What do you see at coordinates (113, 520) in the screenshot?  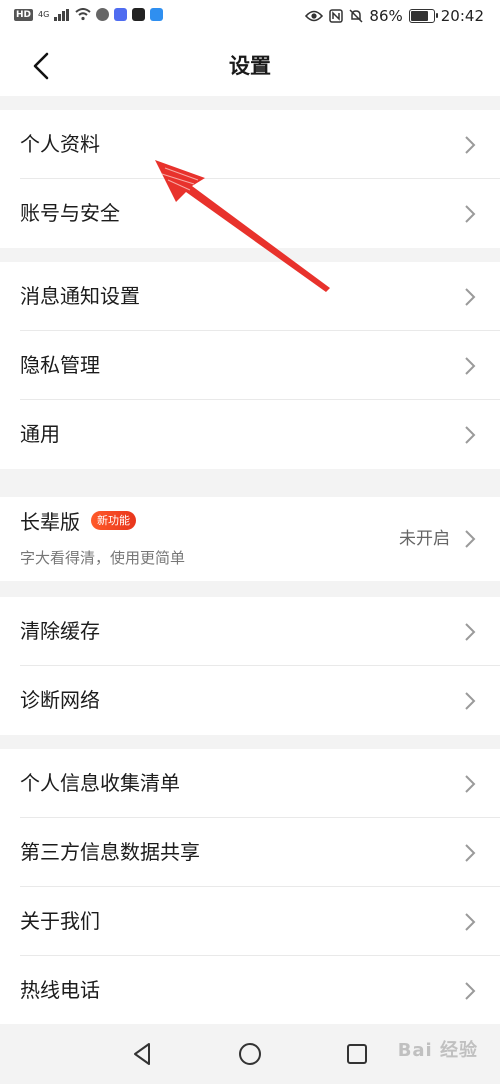 I see `new-feature-badge: 新功能` at bounding box center [113, 520].